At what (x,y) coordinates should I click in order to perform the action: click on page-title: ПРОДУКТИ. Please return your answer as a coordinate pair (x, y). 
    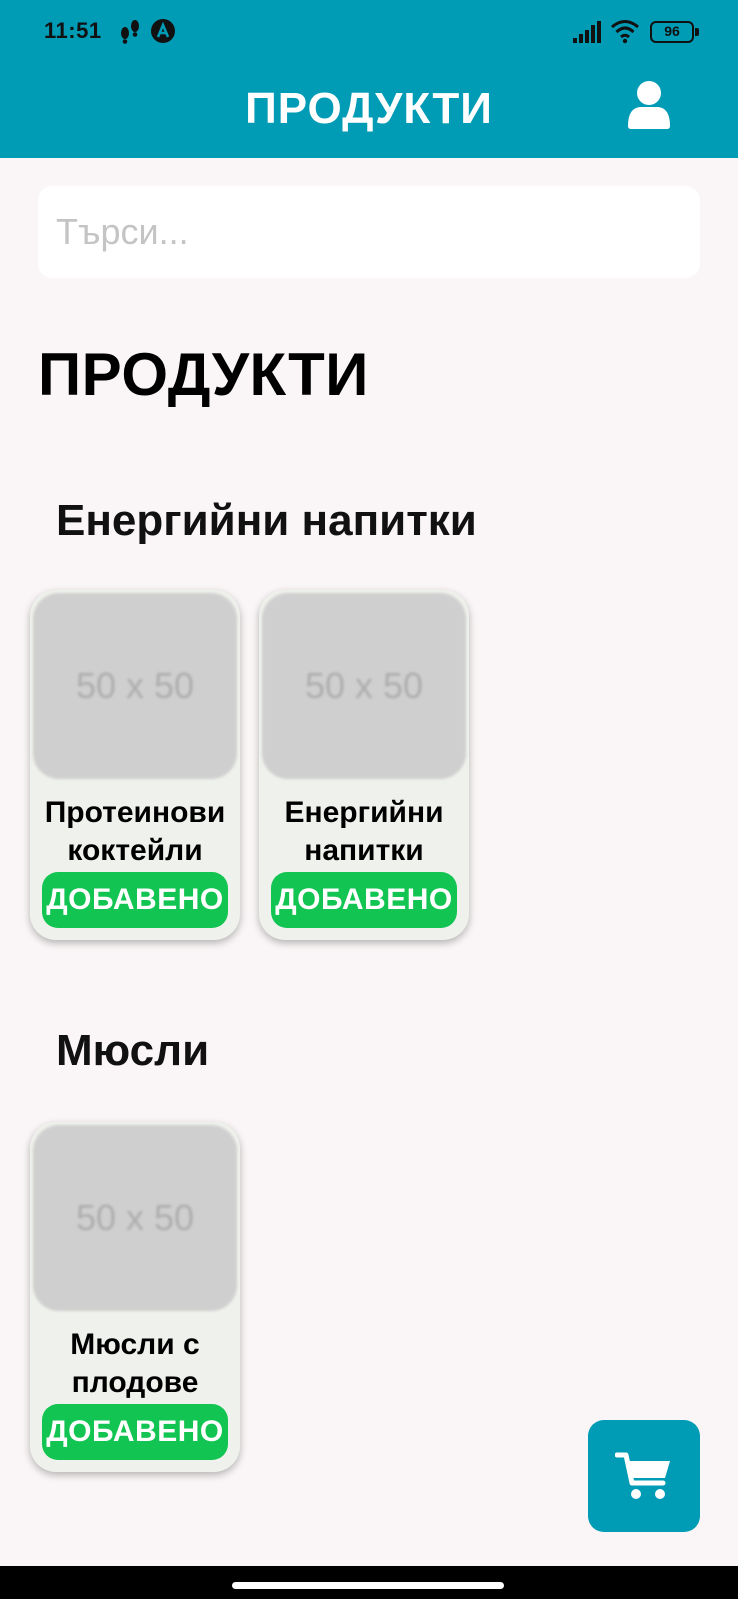
    Looking at the image, I should click on (203, 374).